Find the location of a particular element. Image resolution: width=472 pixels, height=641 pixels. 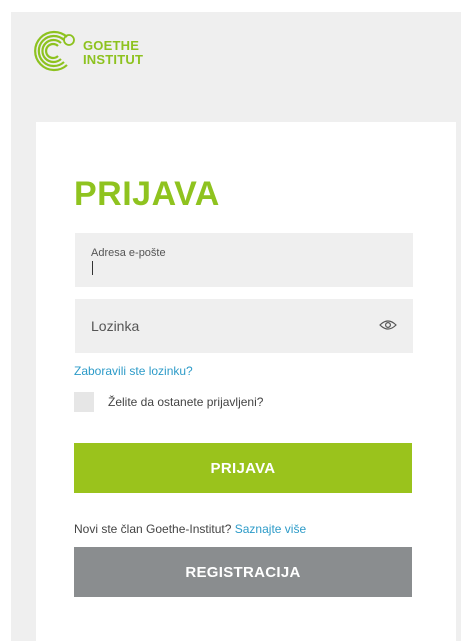

email-field-label: Adresa e-pošte is located at coordinates (128, 253).